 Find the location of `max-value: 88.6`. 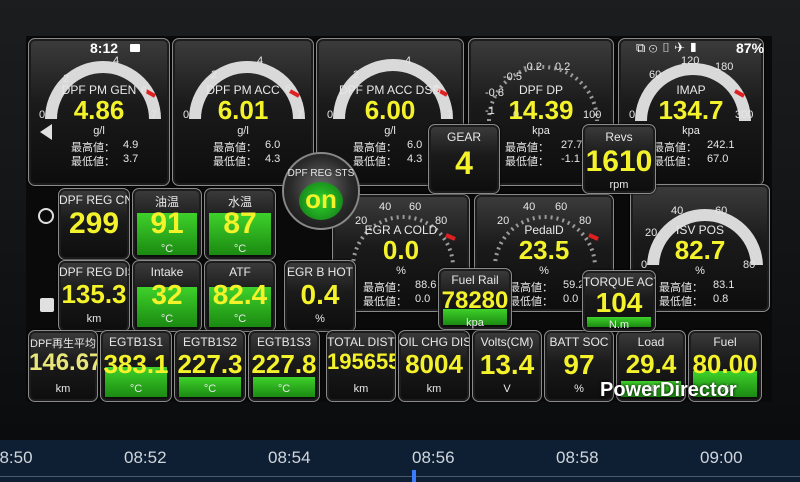

max-value: 88.6 is located at coordinates (426, 285).